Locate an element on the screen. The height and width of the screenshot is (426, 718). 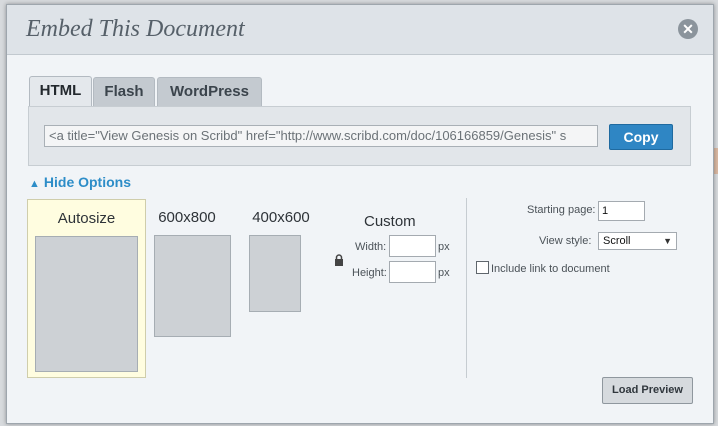
size-thumbnail-600x800 is located at coordinates (192, 286).